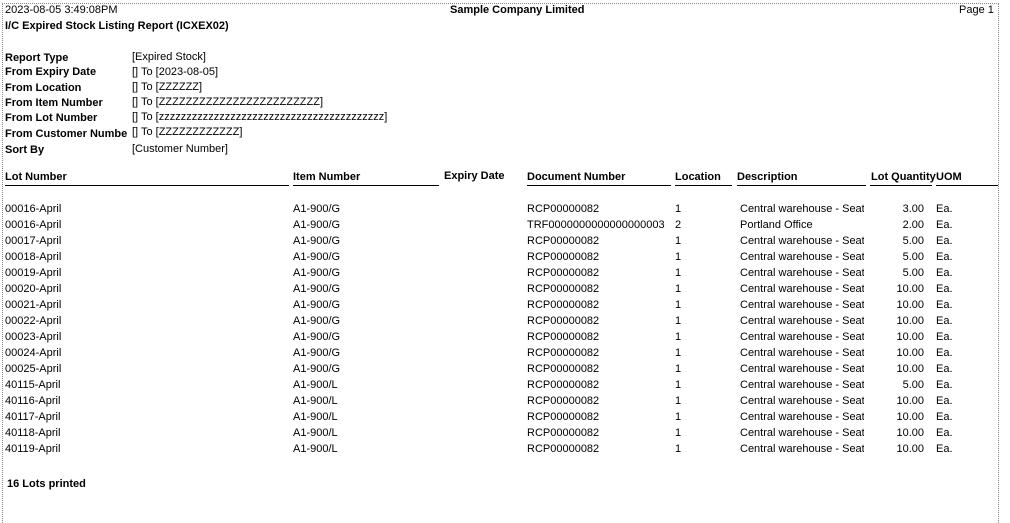 The height and width of the screenshot is (523, 1010). Describe the element at coordinates (913, 225) in the screenshot. I see `lot-quantity-cell: 2.00` at that location.